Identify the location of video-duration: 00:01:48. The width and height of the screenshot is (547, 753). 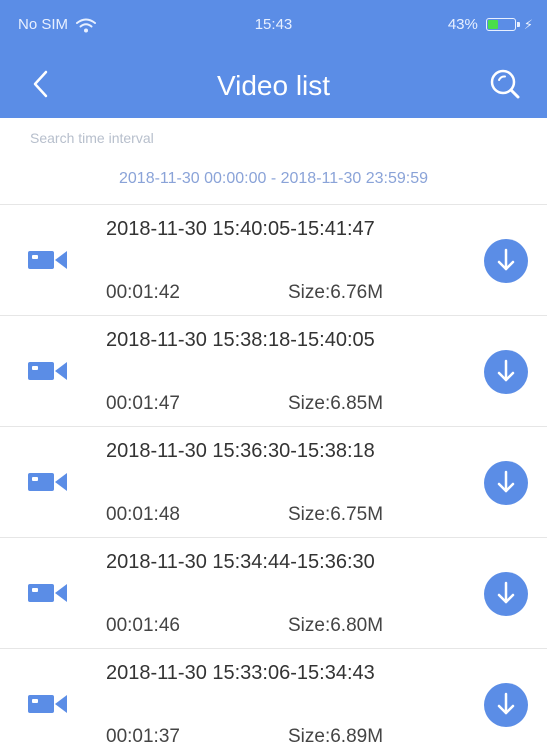
(143, 514).